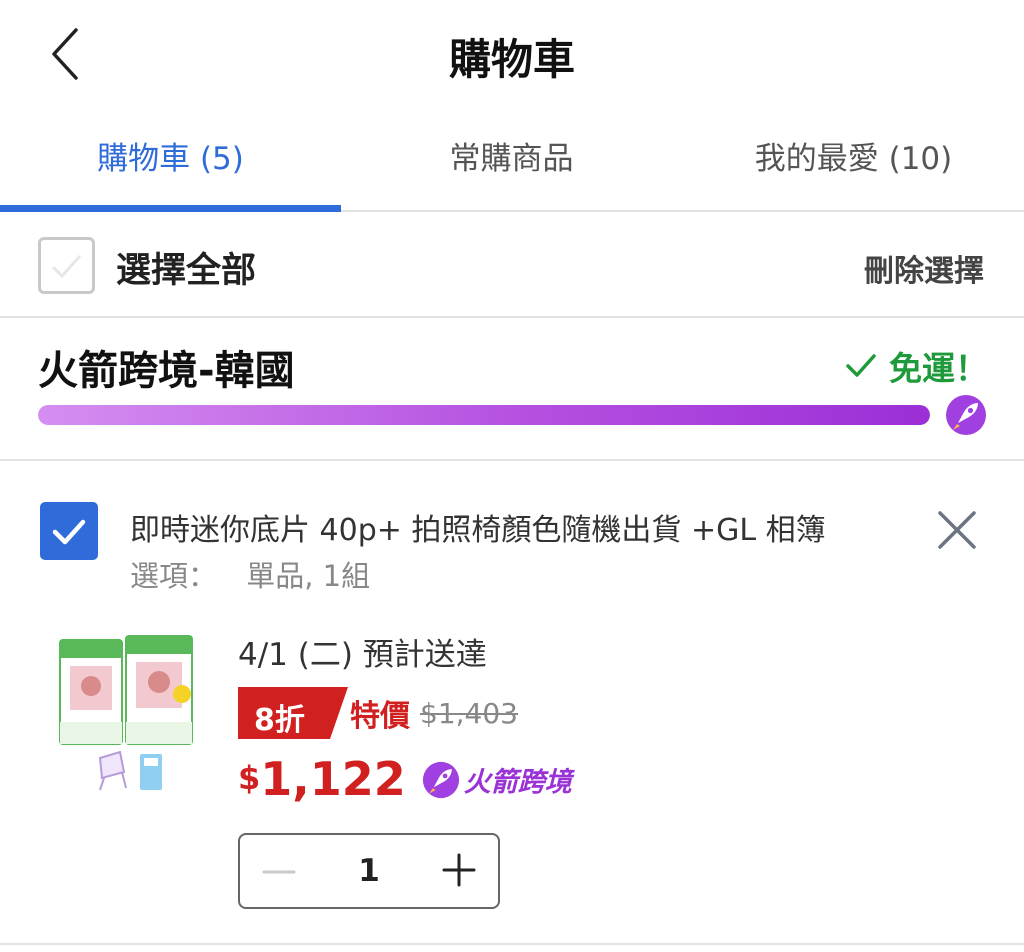  What do you see at coordinates (511, 59) in the screenshot?
I see `page-title: 購物車` at bounding box center [511, 59].